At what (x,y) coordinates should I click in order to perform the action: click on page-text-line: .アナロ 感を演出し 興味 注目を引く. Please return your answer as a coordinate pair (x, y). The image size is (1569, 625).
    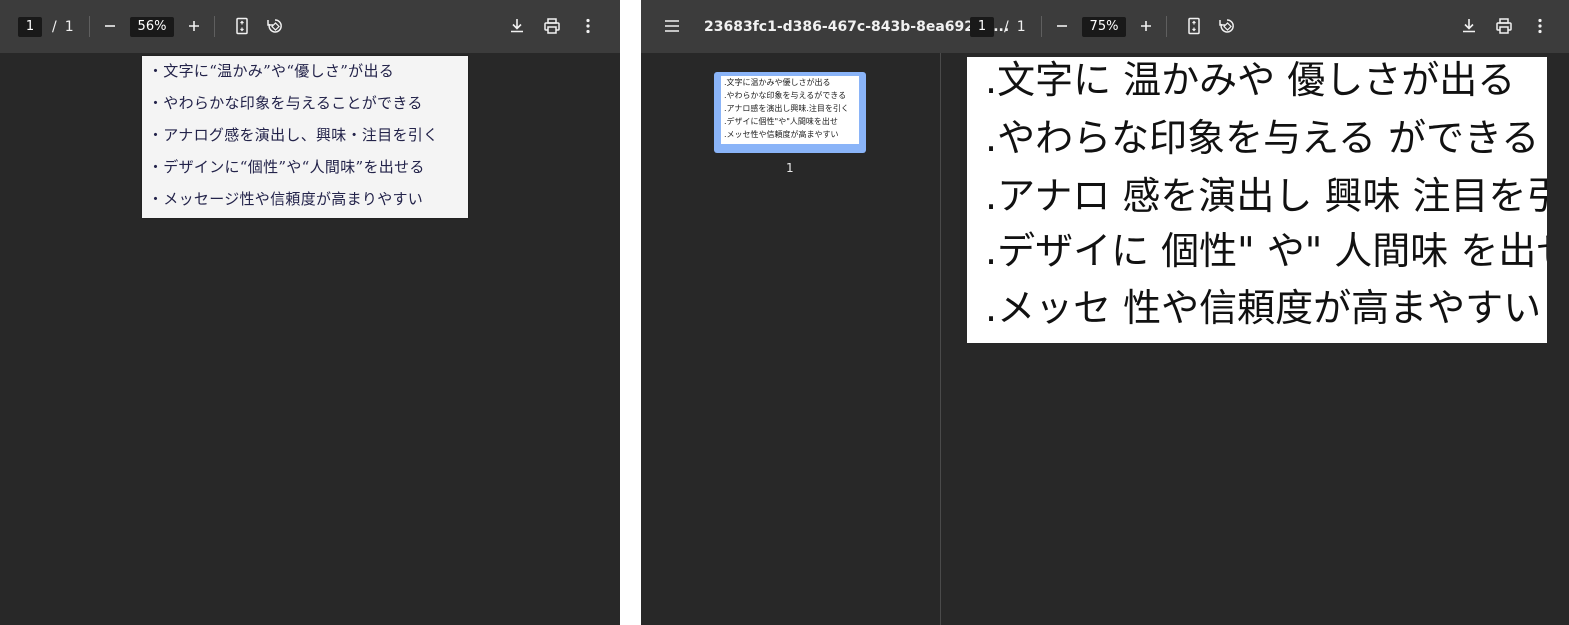
    Looking at the image, I should click on (1266, 196).